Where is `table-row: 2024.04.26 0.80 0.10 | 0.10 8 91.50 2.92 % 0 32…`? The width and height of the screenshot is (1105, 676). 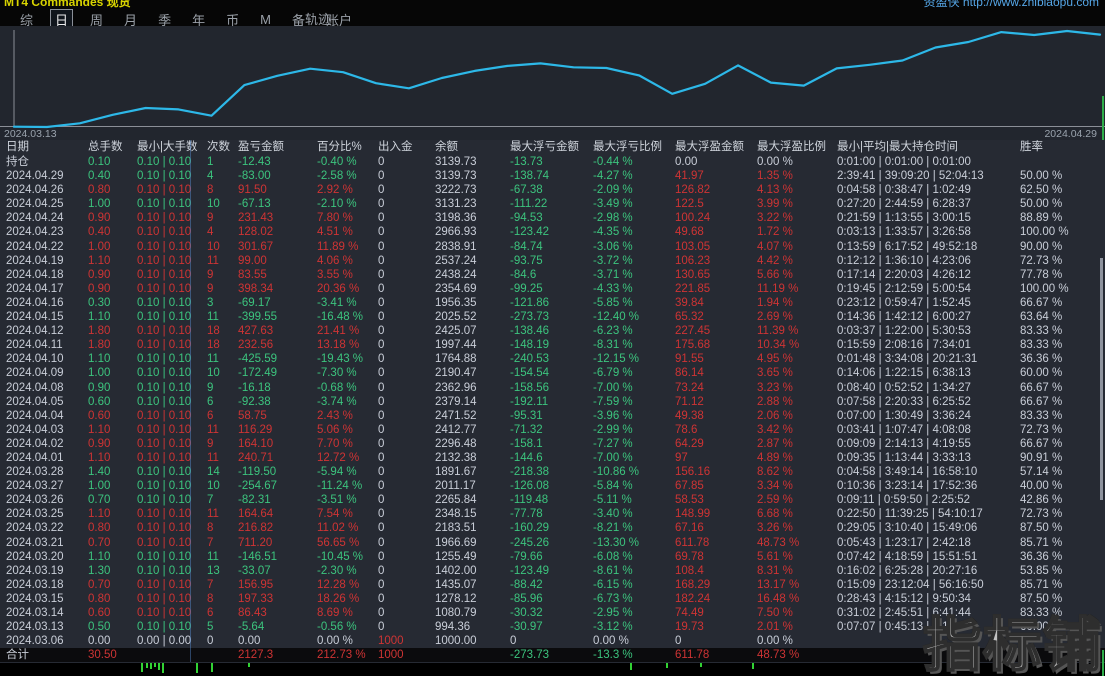
table-row: 2024.04.26 0.80 0.10 | 0.10 8 91.50 2.92 % 0 32… is located at coordinates (552, 190).